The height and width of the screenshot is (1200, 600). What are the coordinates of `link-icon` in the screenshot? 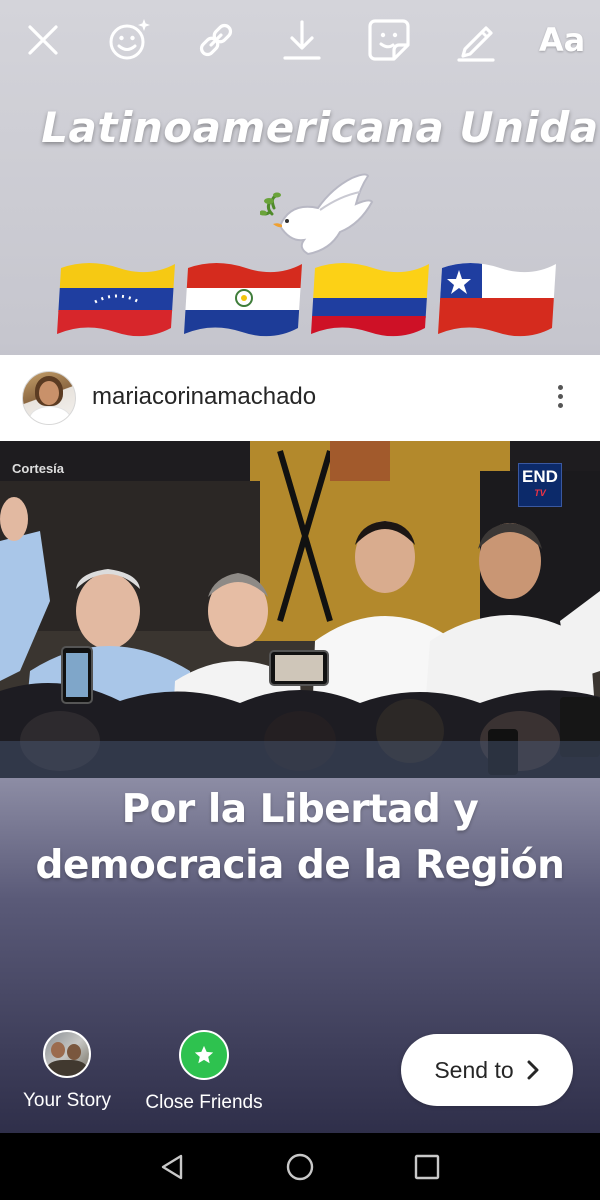 It's located at (216, 40).